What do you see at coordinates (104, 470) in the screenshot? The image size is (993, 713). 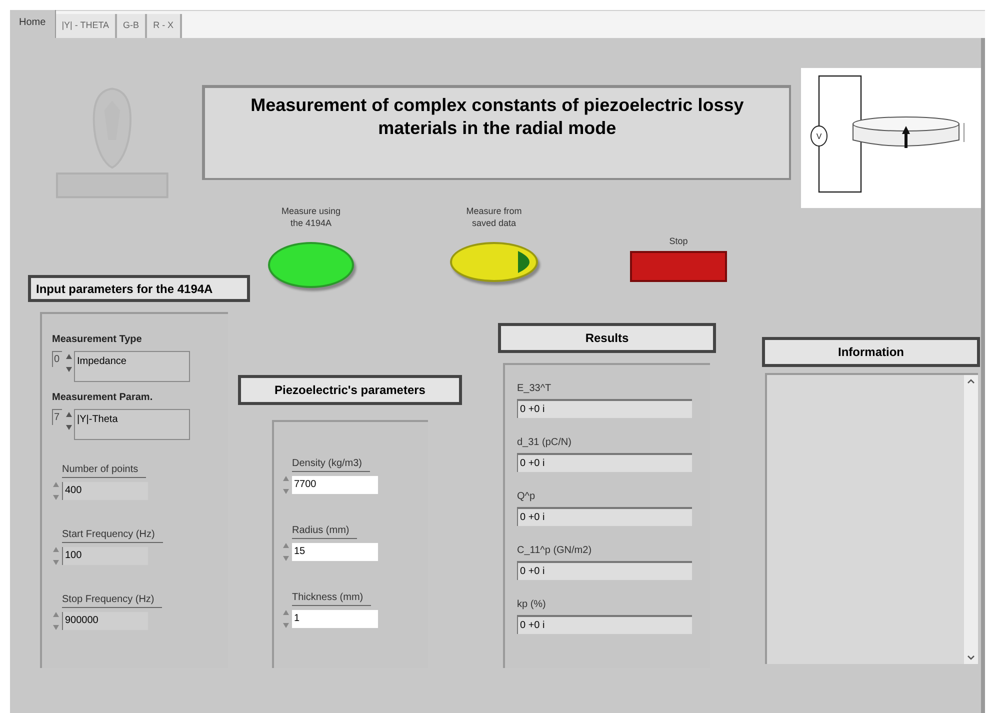 I see `field-label: Number of points` at bounding box center [104, 470].